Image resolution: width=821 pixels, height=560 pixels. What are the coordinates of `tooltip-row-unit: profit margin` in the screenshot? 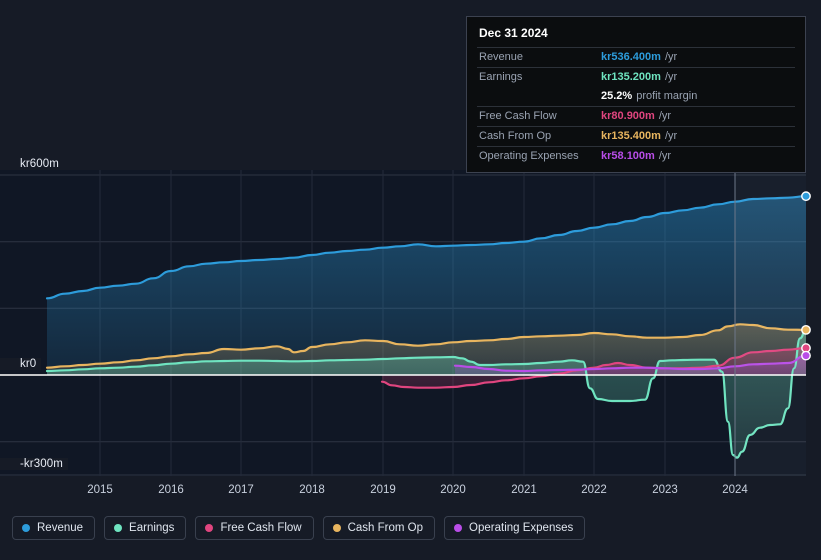 It's located at (667, 96).